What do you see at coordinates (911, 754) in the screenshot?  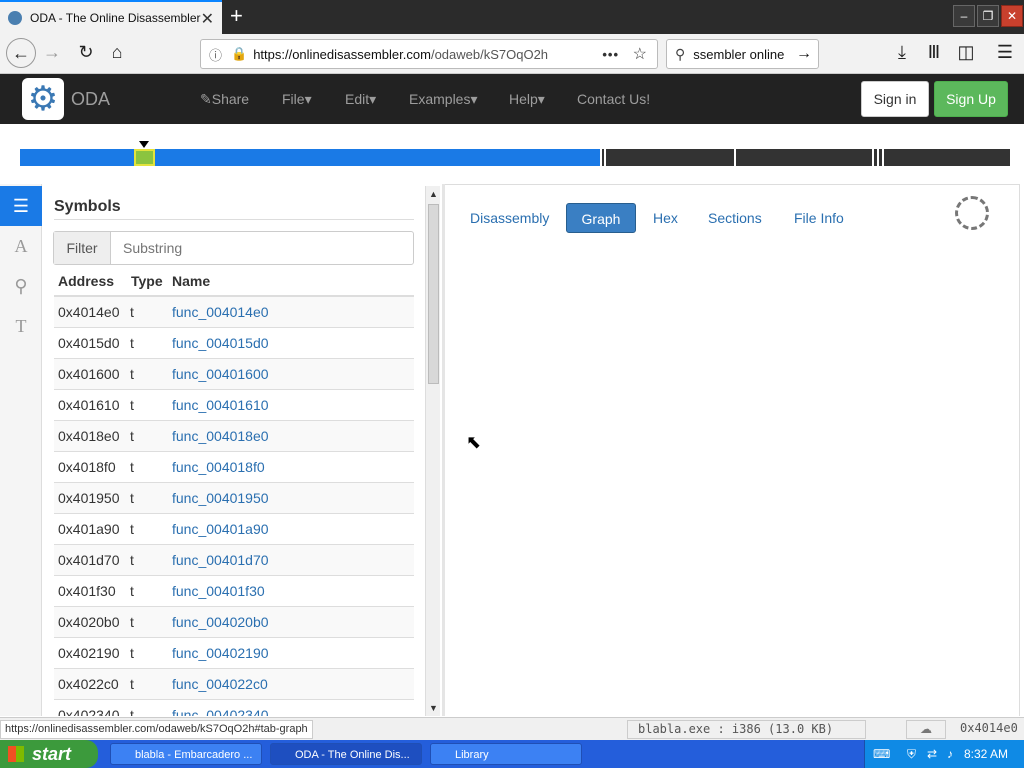 I see `shield-icon: ⛨` at bounding box center [911, 754].